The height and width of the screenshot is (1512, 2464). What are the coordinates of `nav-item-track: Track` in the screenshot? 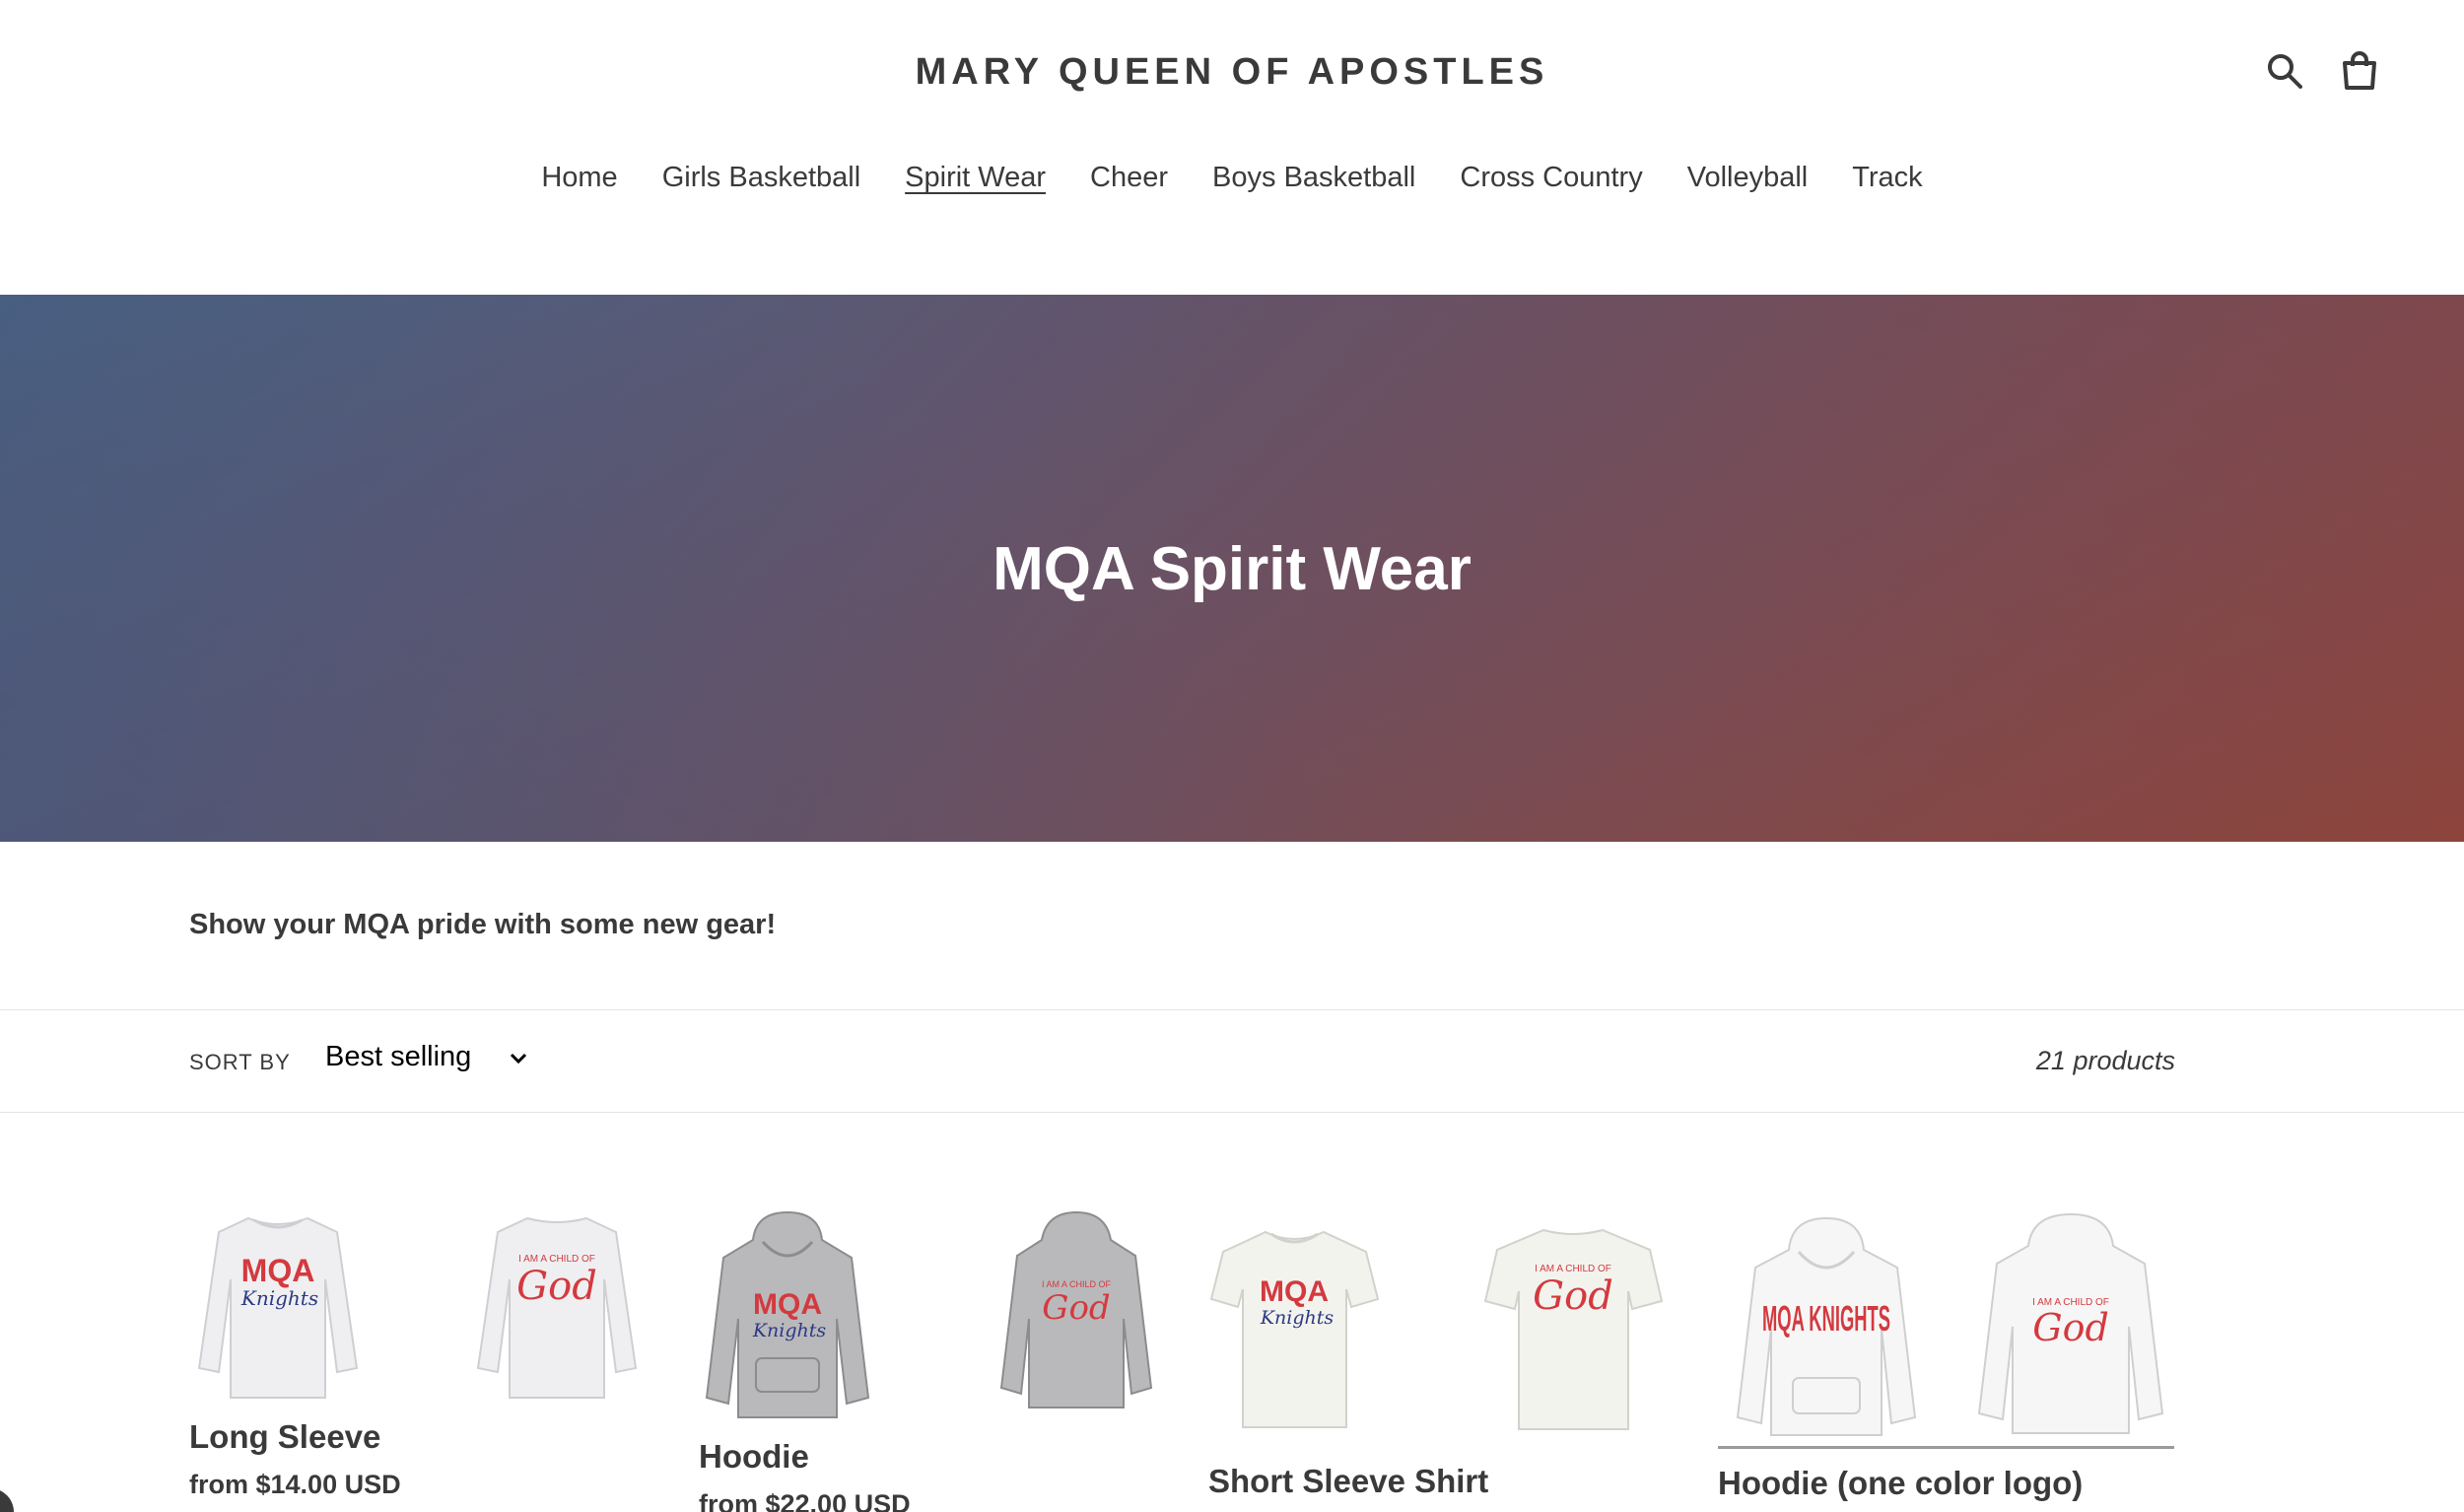 It's located at (1887, 180).